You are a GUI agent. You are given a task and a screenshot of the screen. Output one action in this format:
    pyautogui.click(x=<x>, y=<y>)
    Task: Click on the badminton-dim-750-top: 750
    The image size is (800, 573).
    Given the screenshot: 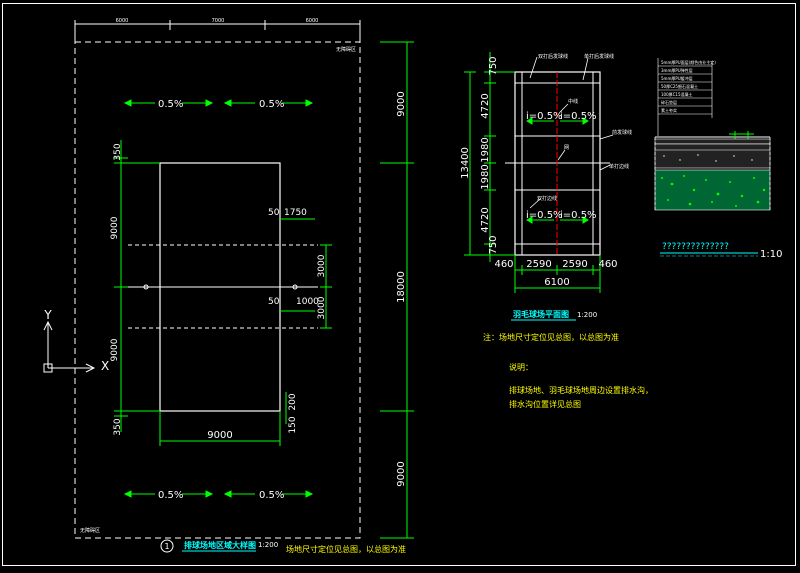 What is the action you would take?
    pyautogui.click(x=493, y=65)
    